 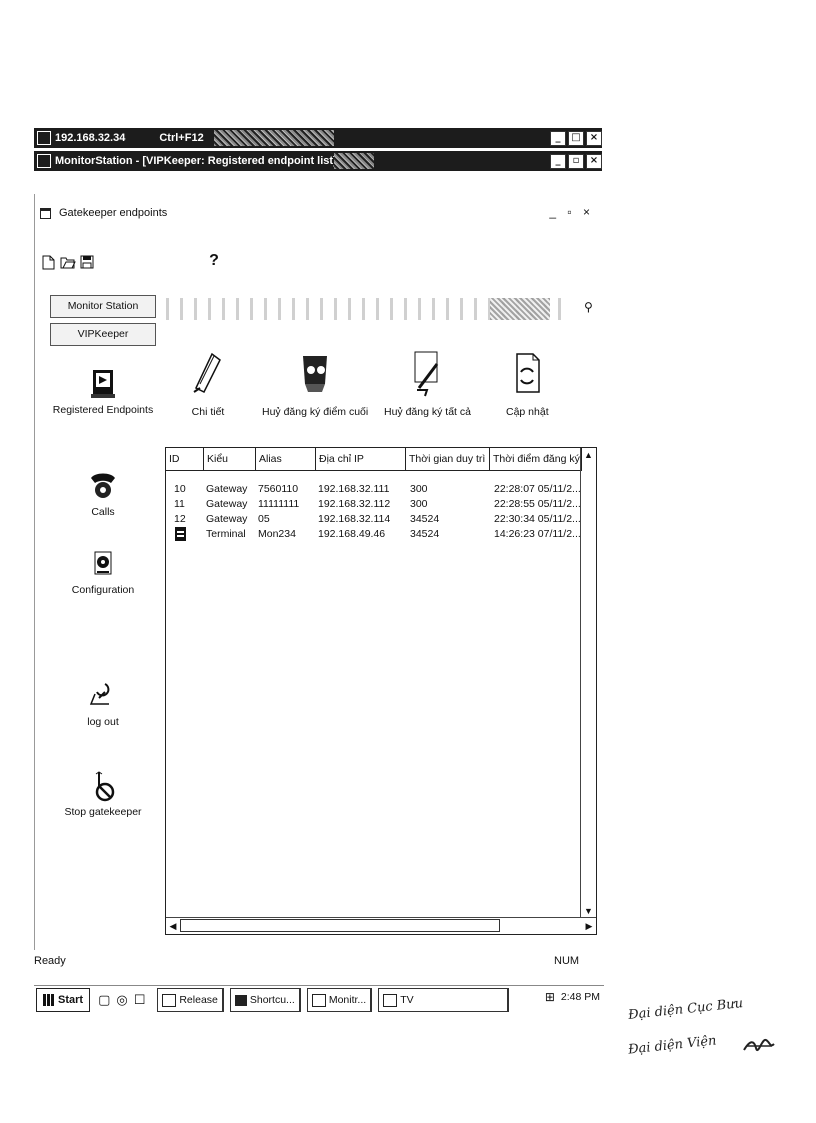 I want to click on unregister-all-label: Huỷ đăng ký tất cả, so click(x=427, y=412).